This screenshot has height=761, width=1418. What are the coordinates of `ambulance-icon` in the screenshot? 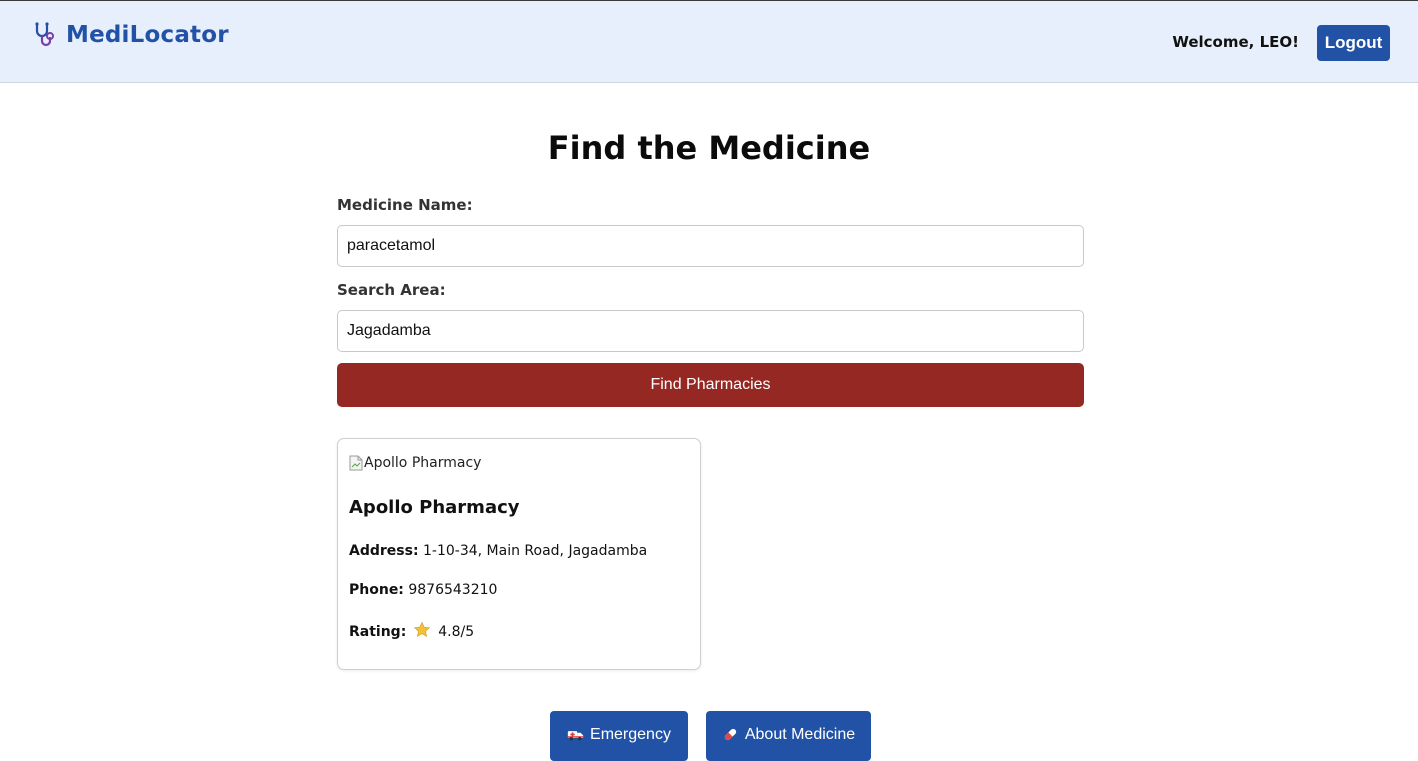 It's located at (575, 736).